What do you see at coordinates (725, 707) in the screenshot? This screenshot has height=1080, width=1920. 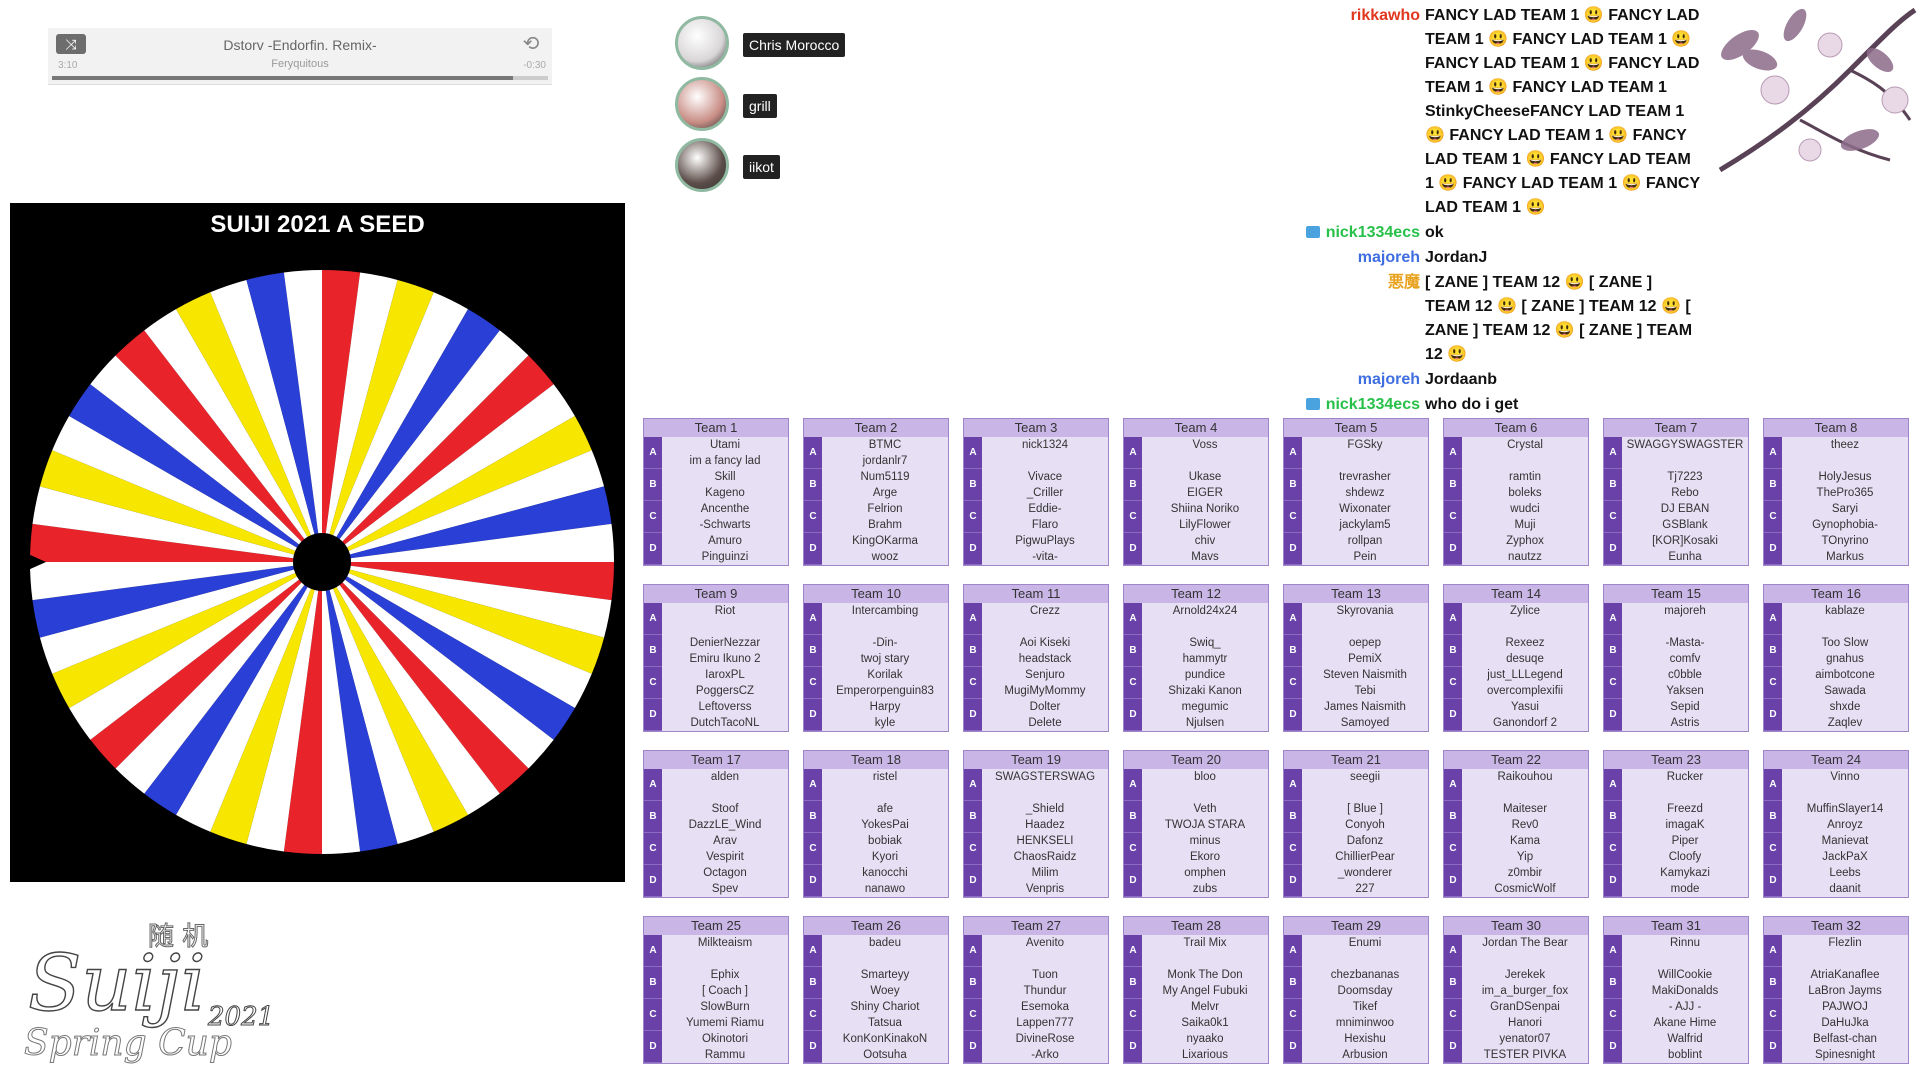 I see `player-slot: Leftoverss` at bounding box center [725, 707].